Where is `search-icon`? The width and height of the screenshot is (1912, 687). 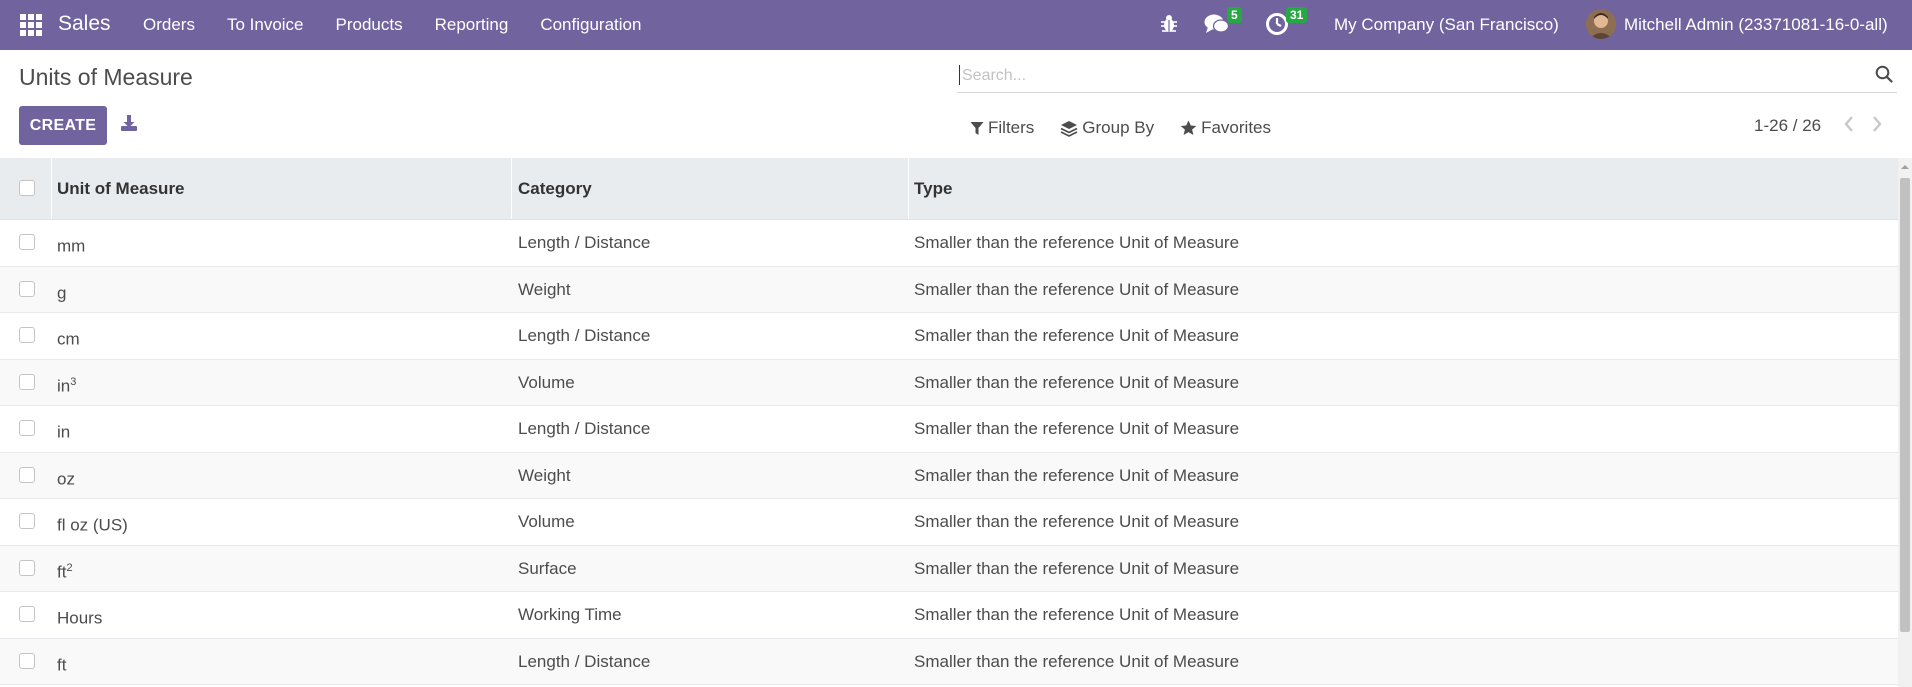 search-icon is located at coordinates (1884, 74).